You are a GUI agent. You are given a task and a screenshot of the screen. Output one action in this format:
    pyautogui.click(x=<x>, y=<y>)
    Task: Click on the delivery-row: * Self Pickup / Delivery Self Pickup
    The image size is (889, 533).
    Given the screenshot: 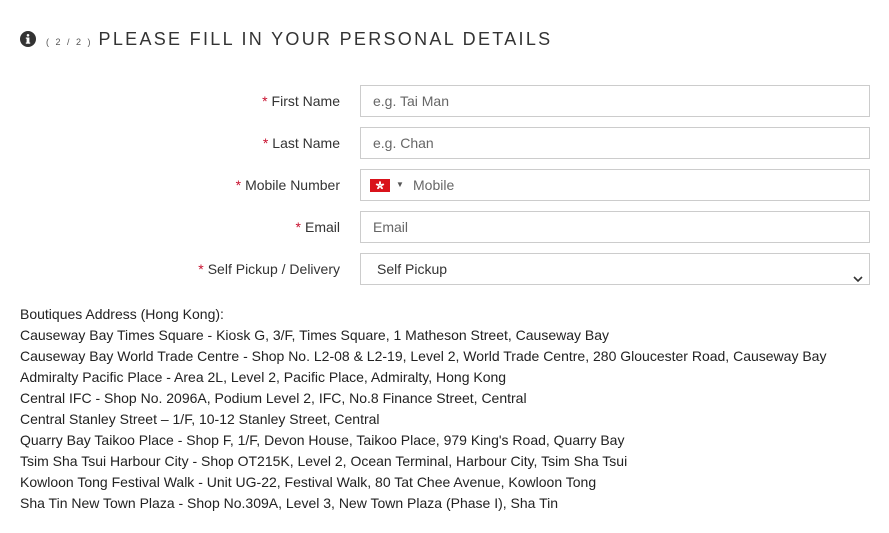 What is the action you would take?
    pyautogui.click(x=444, y=269)
    